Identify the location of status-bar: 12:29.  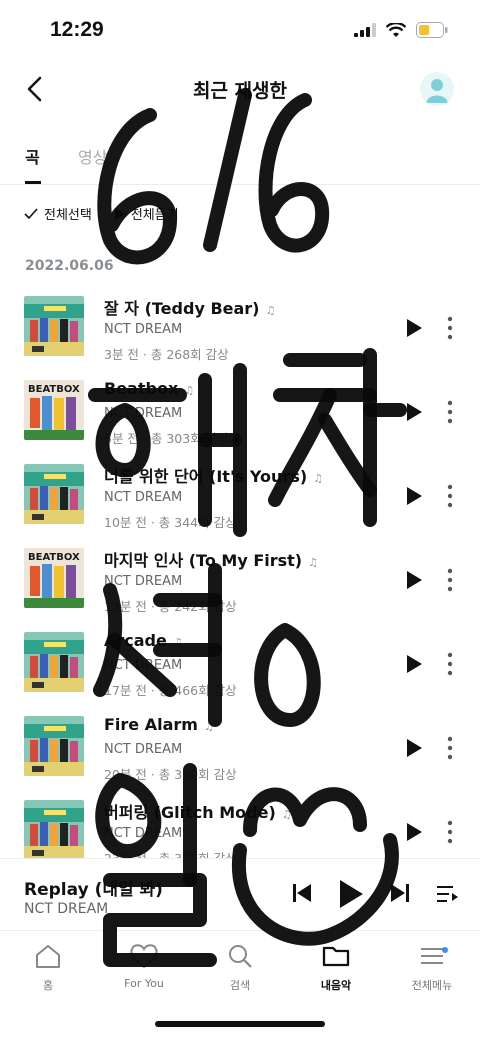
(240, 31).